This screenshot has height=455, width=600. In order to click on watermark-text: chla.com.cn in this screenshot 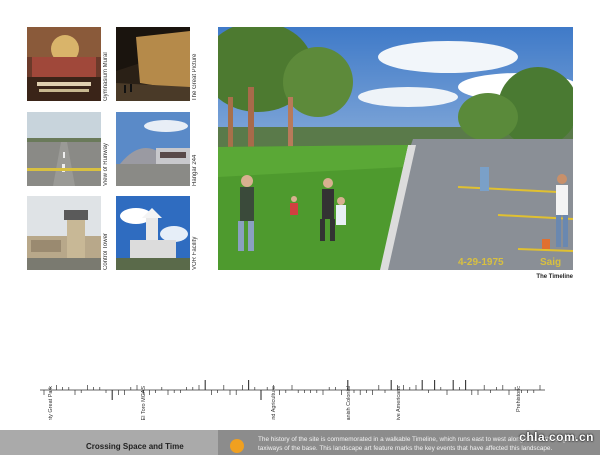, I will do `click(556, 437)`.